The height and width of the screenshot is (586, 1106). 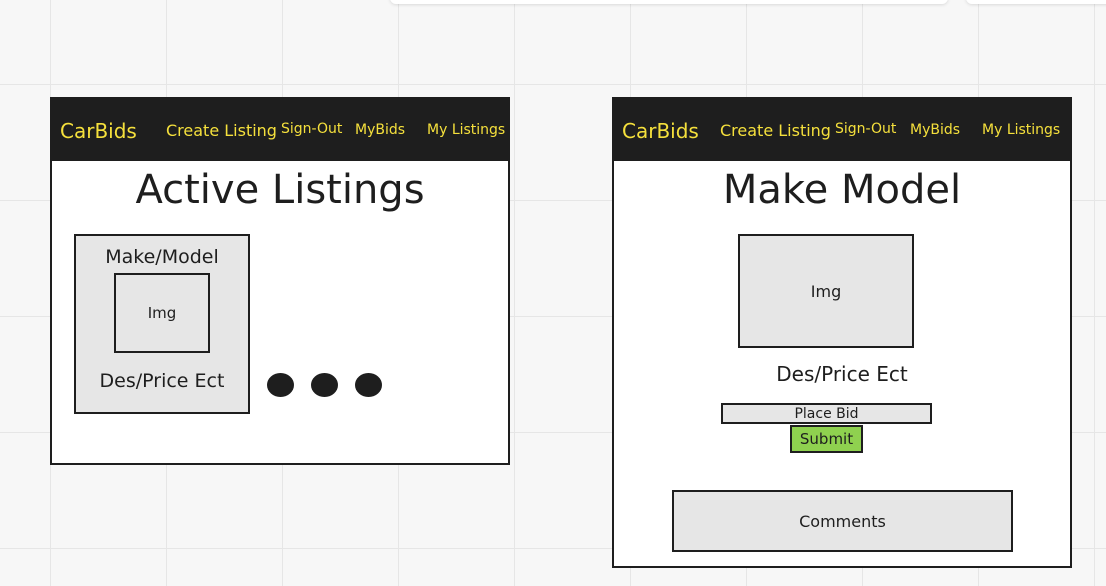 I want to click on comments-section: Comments, so click(x=842, y=521).